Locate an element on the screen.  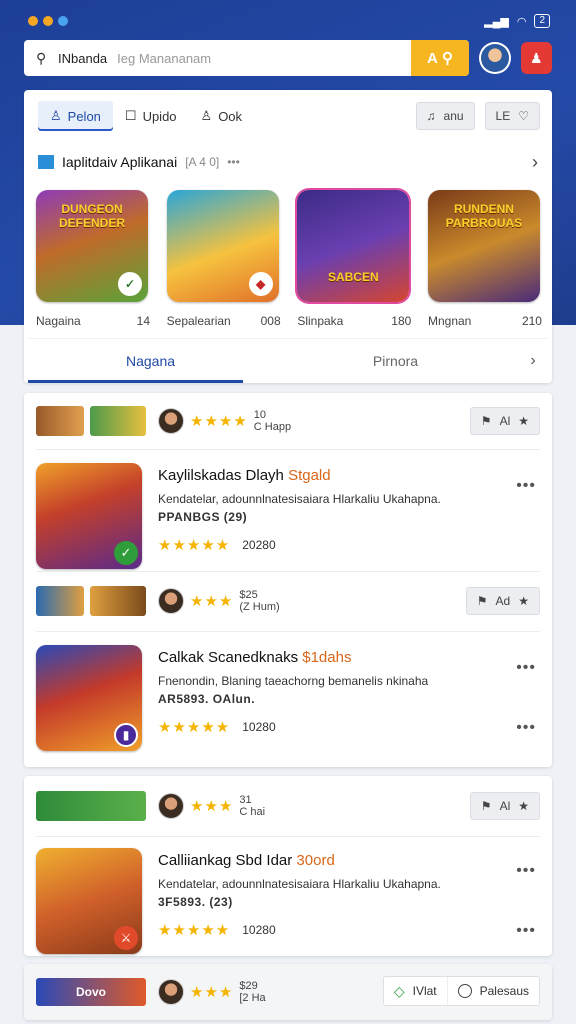
rating-count: 10280 is located at coordinates (259, 727).